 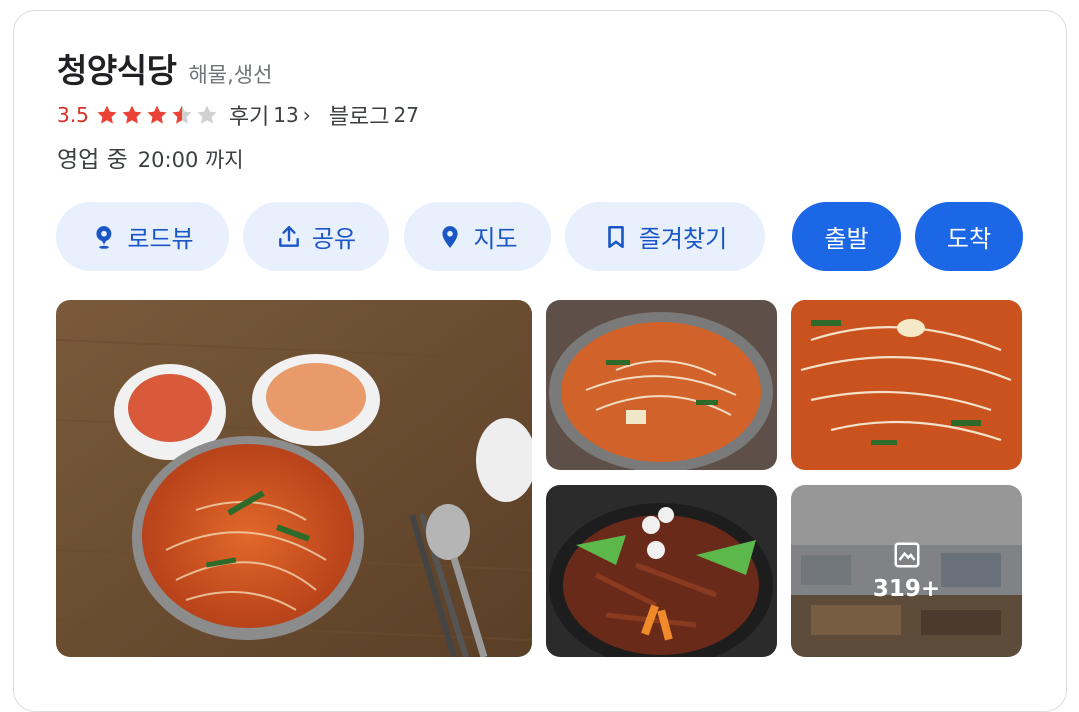 I want to click on blog-count: 27, so click(x=405, y=115).